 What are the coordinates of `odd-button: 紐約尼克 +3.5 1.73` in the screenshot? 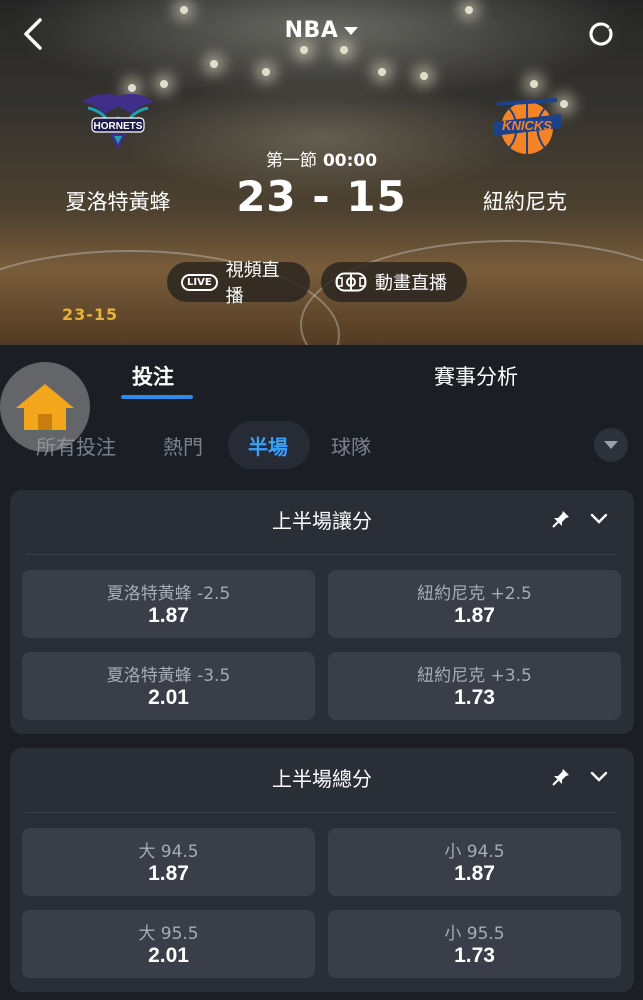 It's located at (474, 686).